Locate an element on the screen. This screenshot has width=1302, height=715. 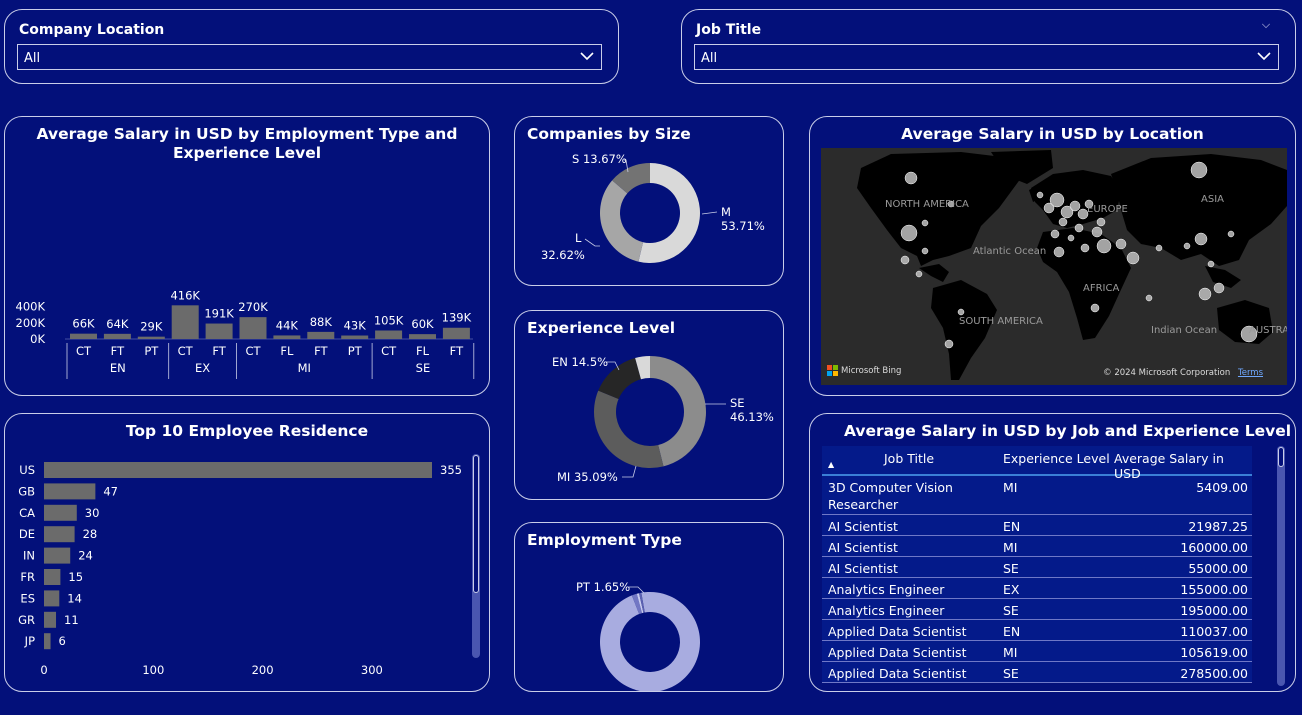
job-title-slicer: Job Title All is located at coordinates (988, 46).